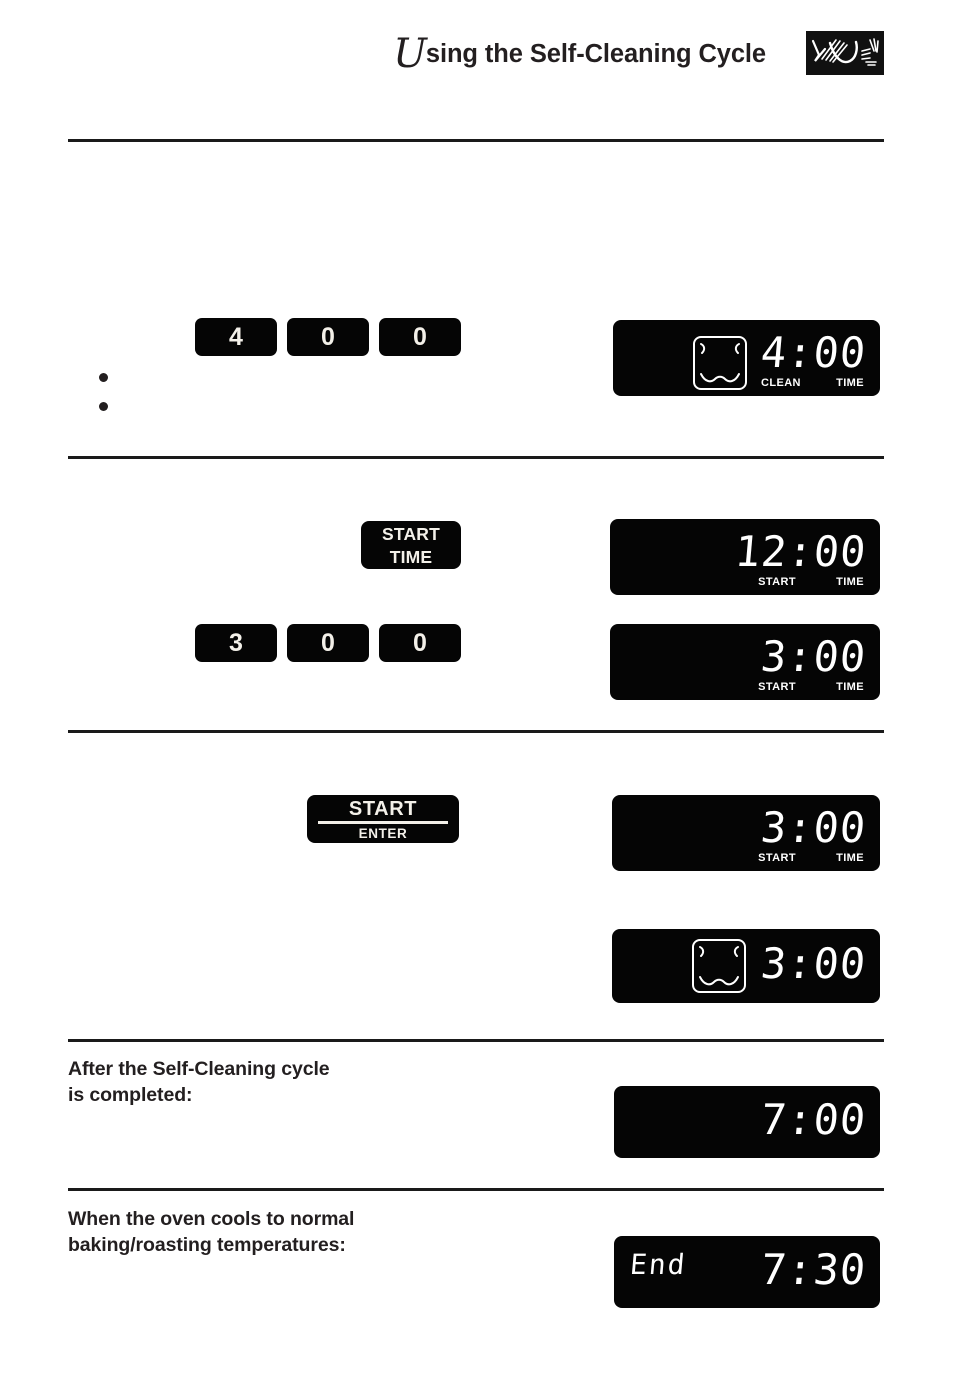 The width and height of the screenshot is (954, 1378). Describe the element at coordinates (383, 809) in the screenshot. I see `start-enter-button-line1: START` at that location.